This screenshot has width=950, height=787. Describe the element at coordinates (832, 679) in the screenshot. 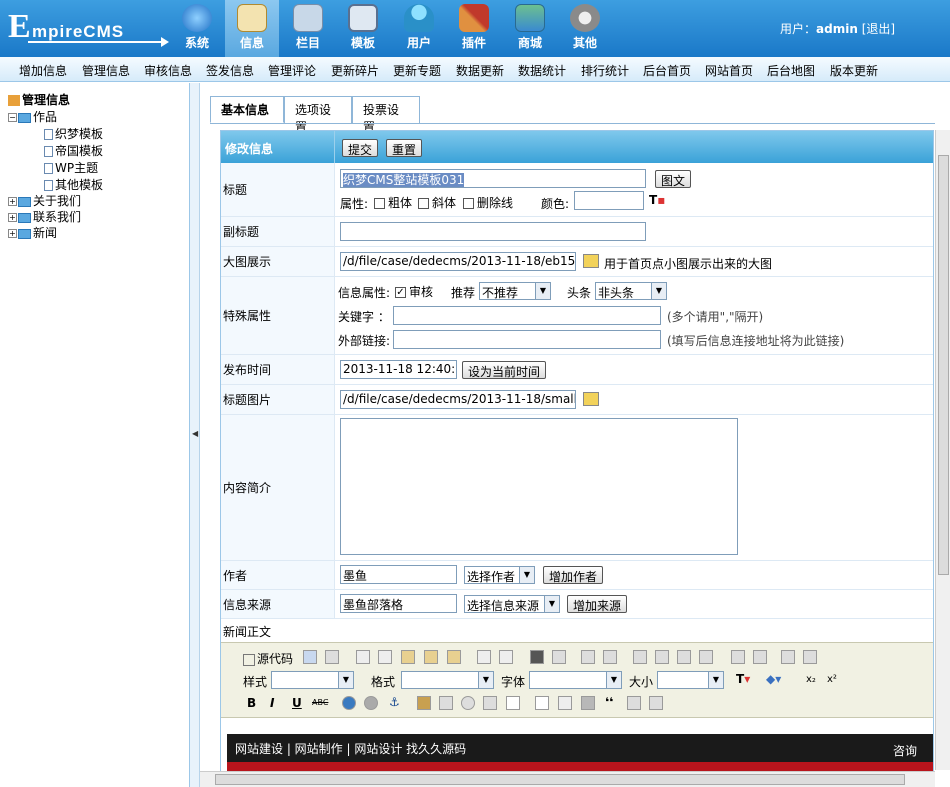

I see `superscript-button: x²` at that location.